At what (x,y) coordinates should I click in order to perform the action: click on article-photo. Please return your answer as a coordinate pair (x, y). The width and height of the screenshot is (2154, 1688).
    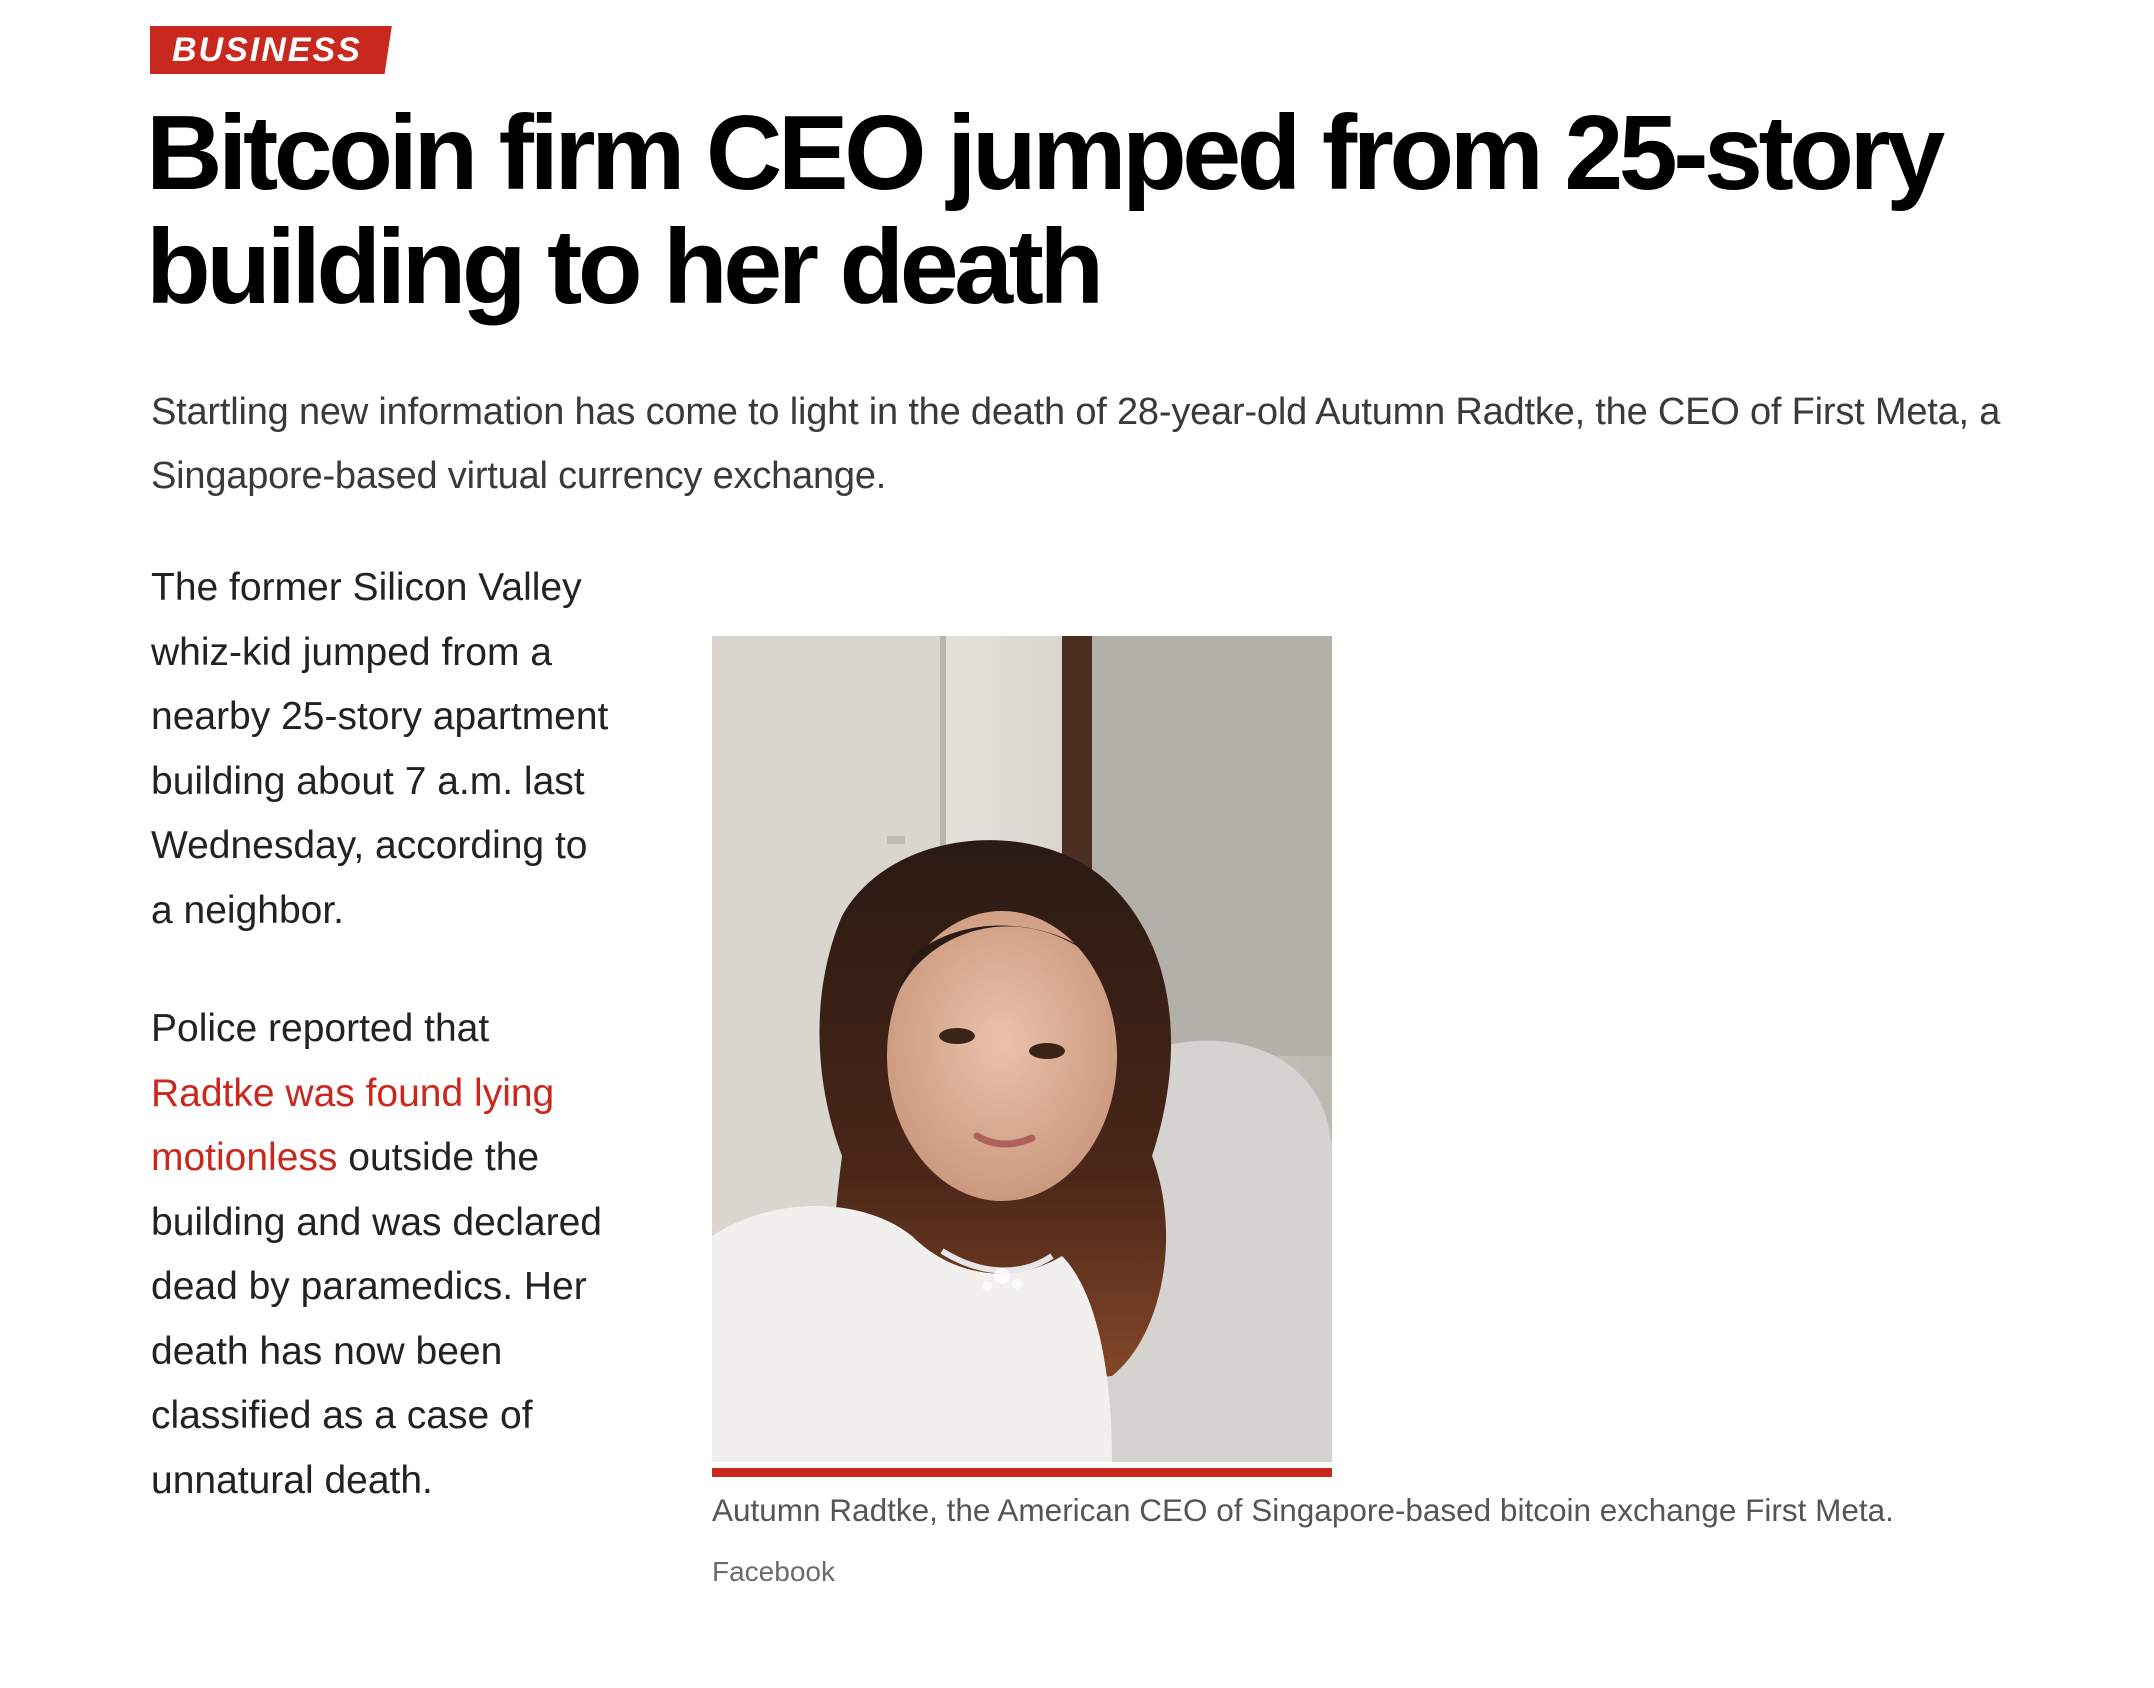
    Looking at the image, I should click on (1022, 1049).